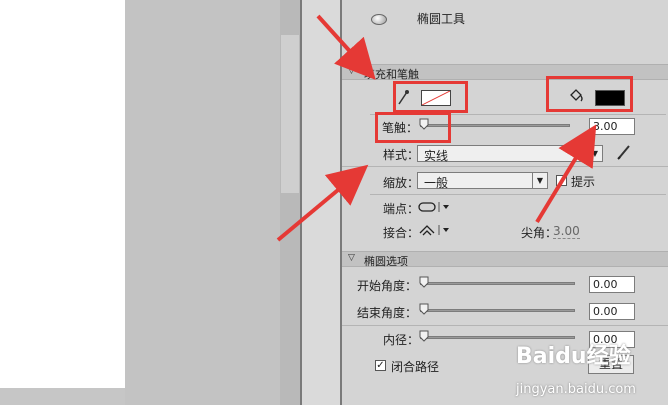  Describe the element at coordinates (322, 203) in the screenshot. I see `arrow-to-scale` at that location.